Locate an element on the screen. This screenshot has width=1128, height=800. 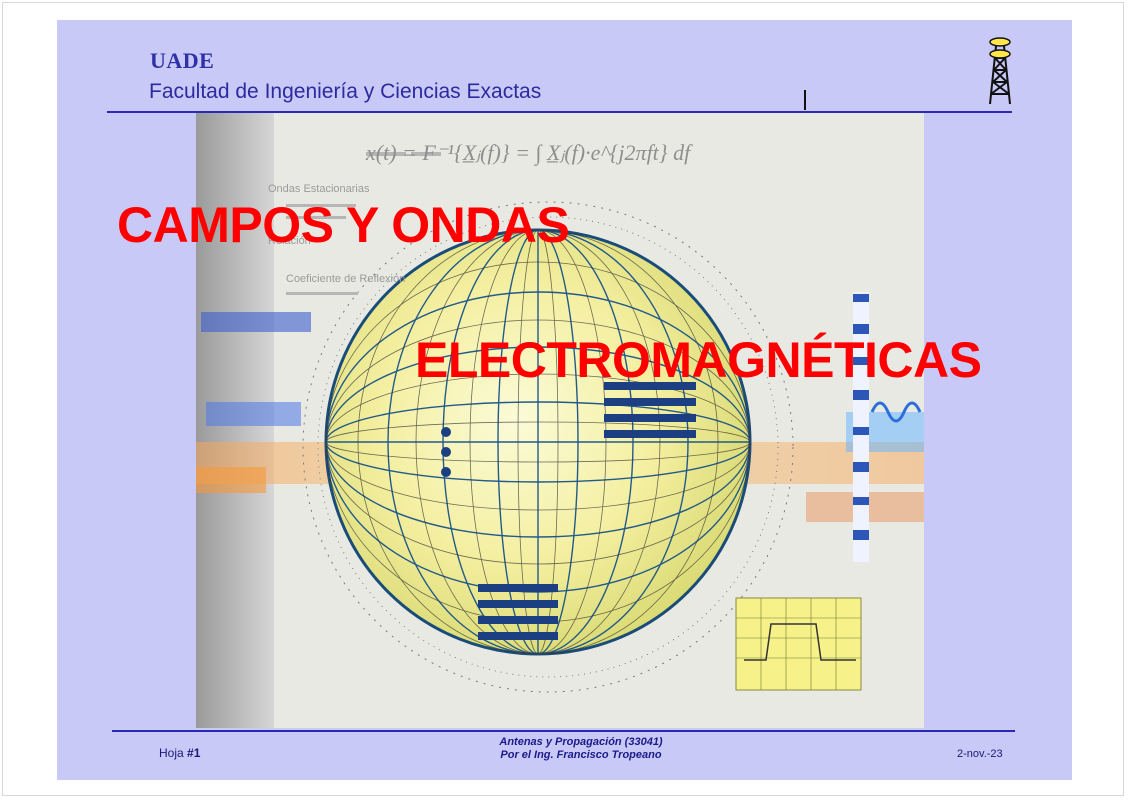
sheet-value: #1 is located at coordinates (194, 753).